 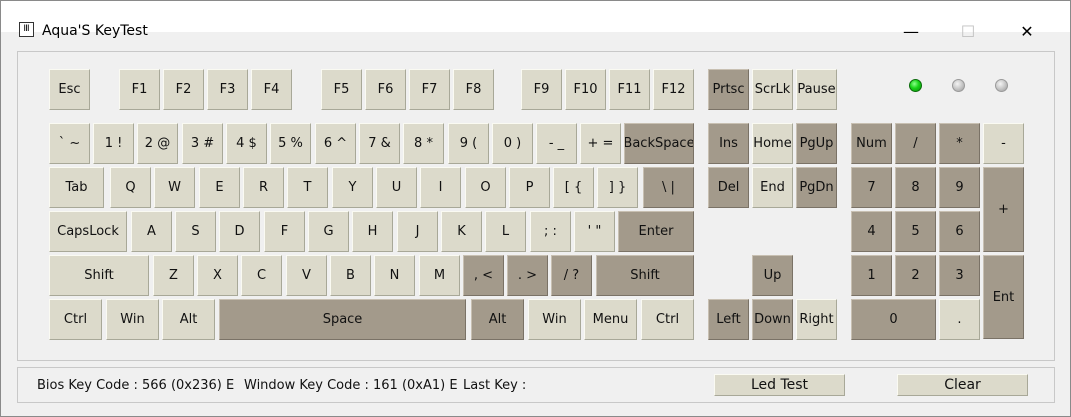 What do you see at coordinates (76, 187) in the screenshot?
I see `key-tab: Tab` at bounding box center [76, 187].